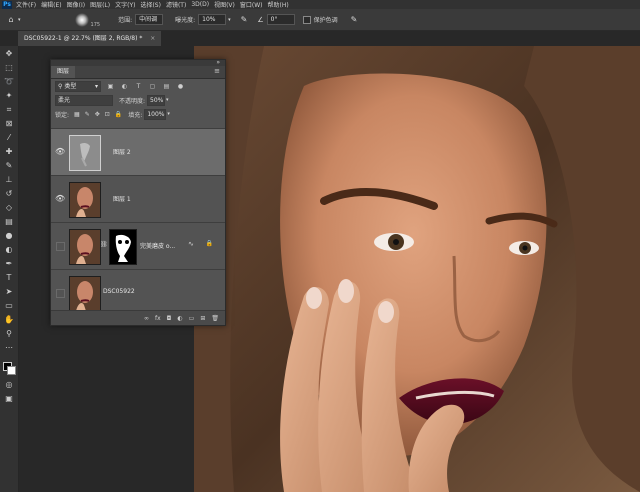 The height and width of the screenshot is (492, 640). What do you see at coordinates (90, 38) in the screenshot?
I see `document-tab: DSC05922-1 @ 22.7% (图层 2, RGB/8) * ×` at bounding box center [90, 38].